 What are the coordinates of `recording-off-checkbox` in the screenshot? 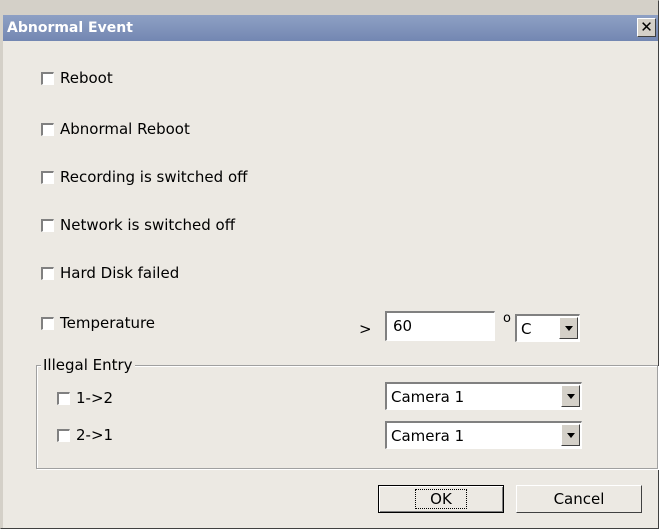 It's located at (47, 177).